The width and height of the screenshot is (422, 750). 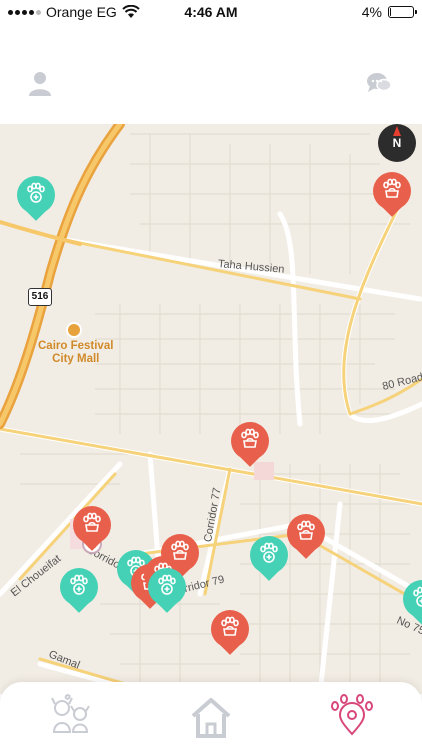 I want to click on battery-percent: 4%, so click(x=371, y=12).